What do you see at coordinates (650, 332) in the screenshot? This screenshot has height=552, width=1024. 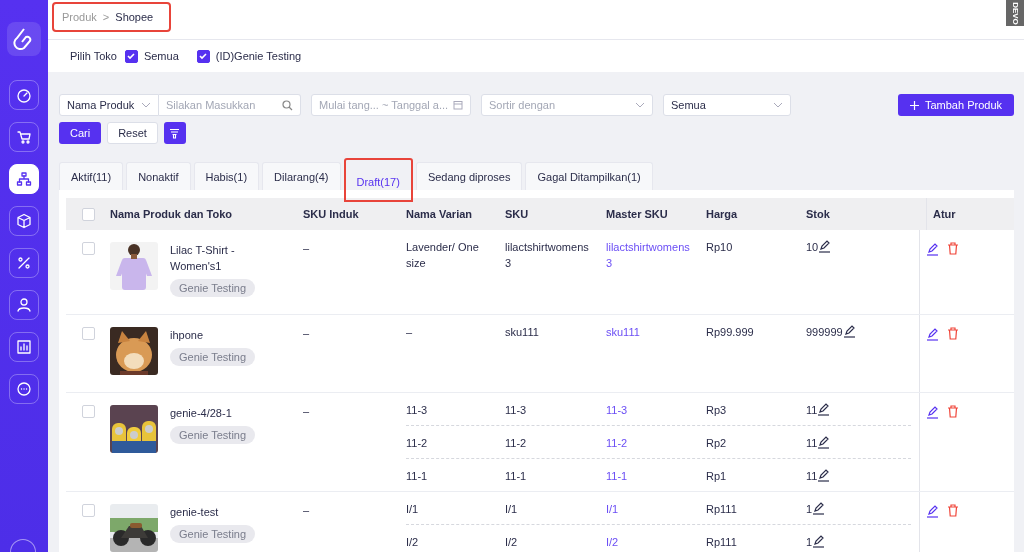 I see `master-sku-link: sku111` at bounding box center [650, 332].